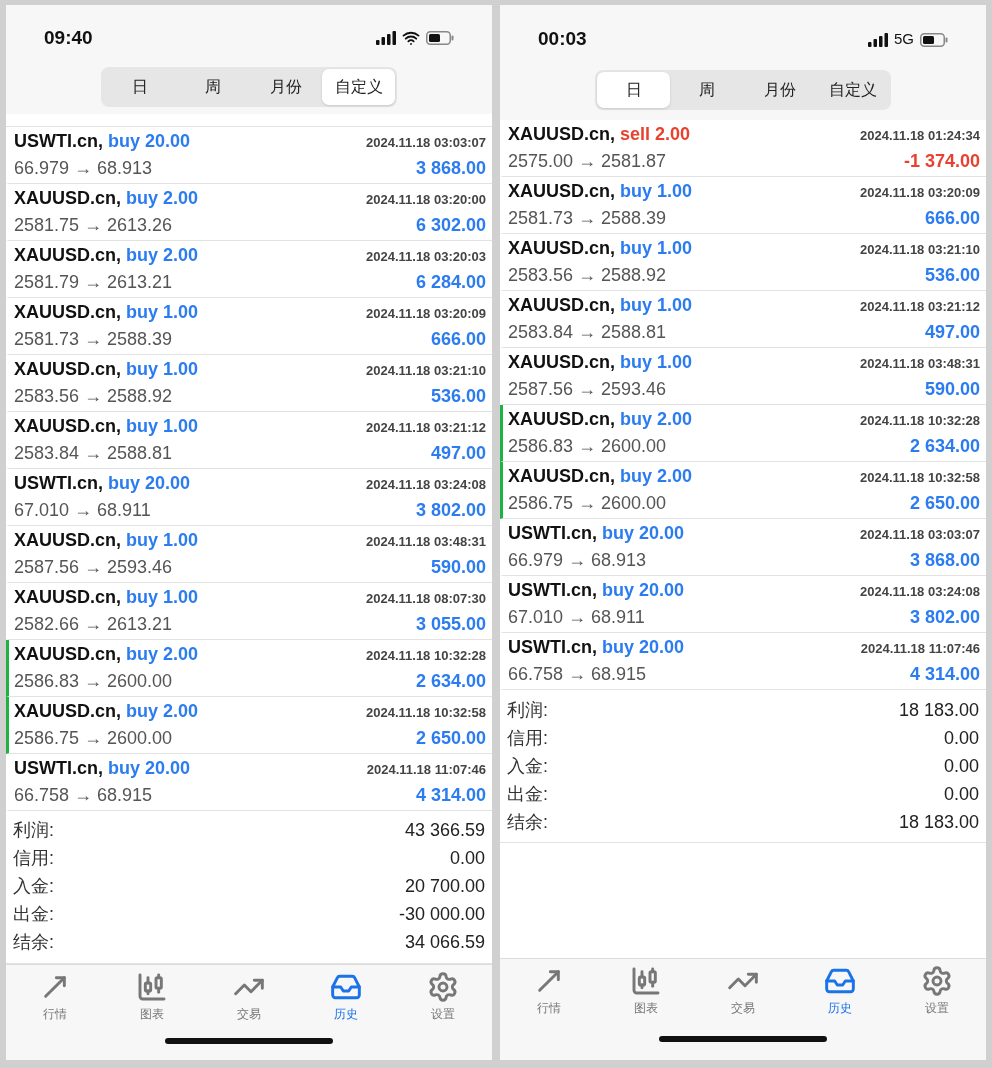 The height and width of the screenshot is (1068, 992). What do you see at coordinates (655, 134) in the screenshot?
I see `order-text: sell 2.00` at bounding box center [655, 134].